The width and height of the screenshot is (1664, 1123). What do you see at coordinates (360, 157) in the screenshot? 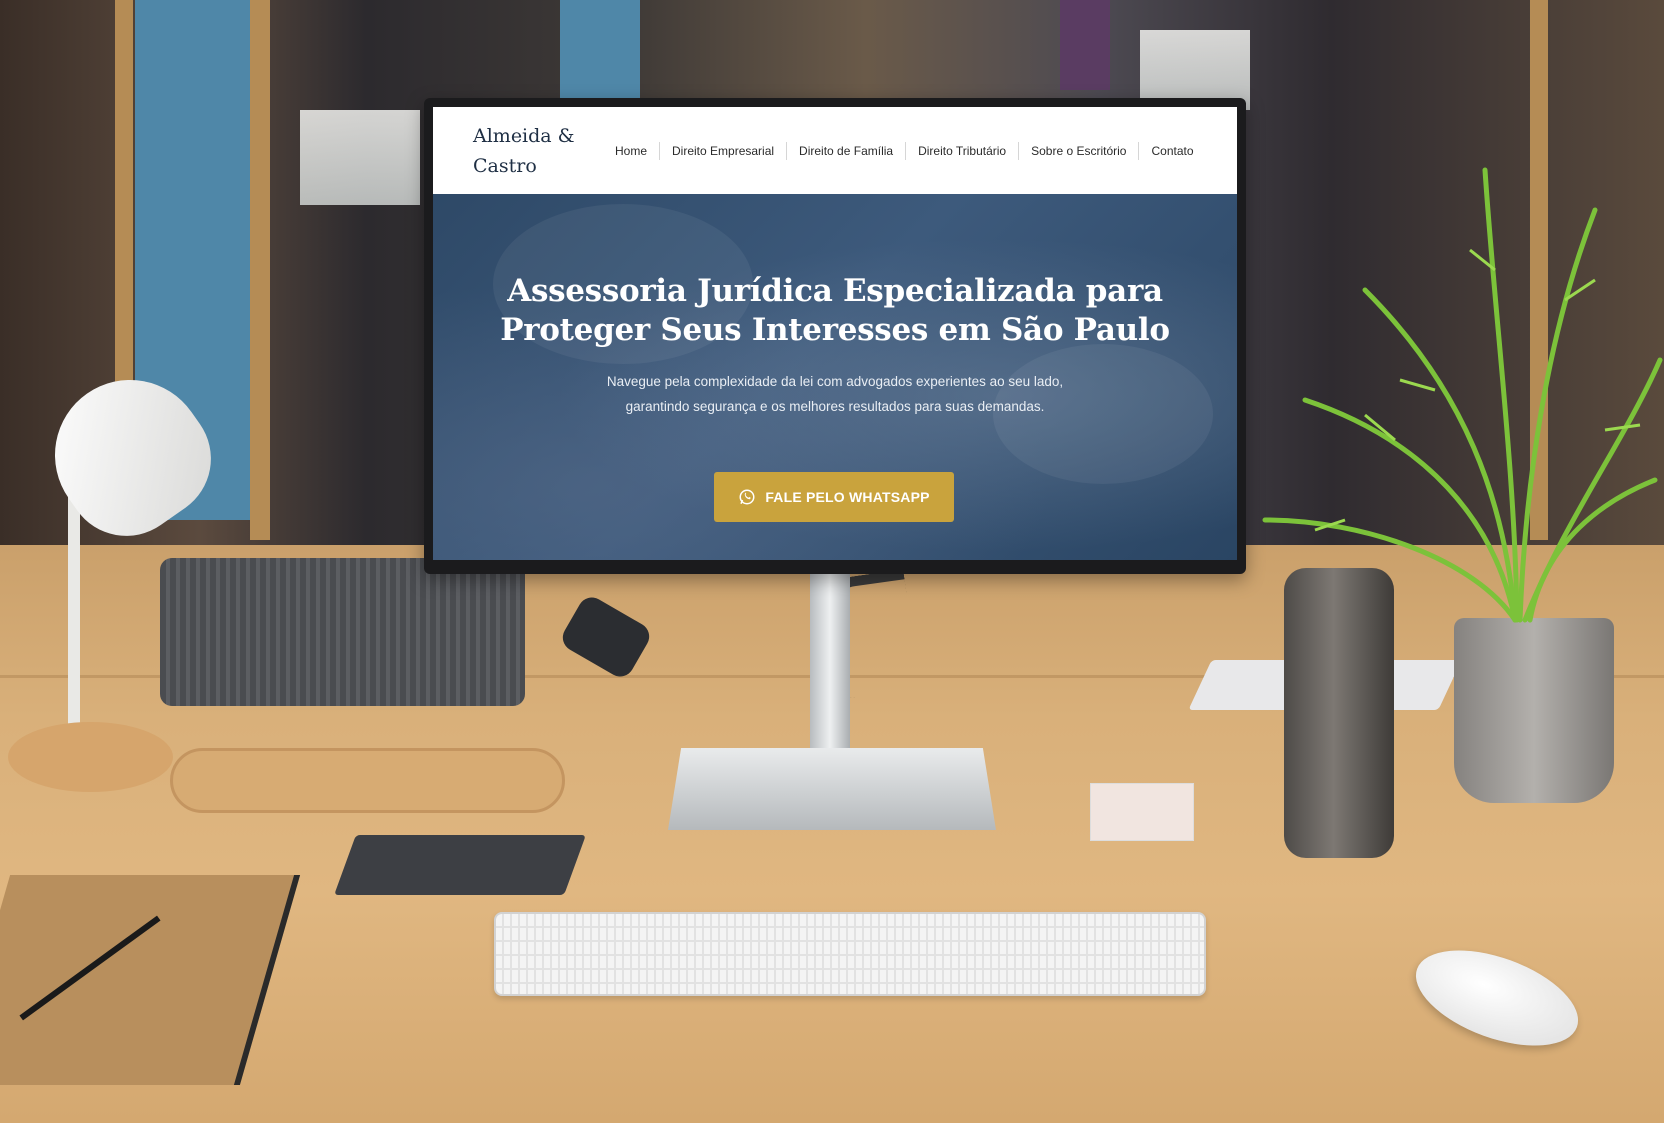
I see `background-window` at bounding box center [360, 157].